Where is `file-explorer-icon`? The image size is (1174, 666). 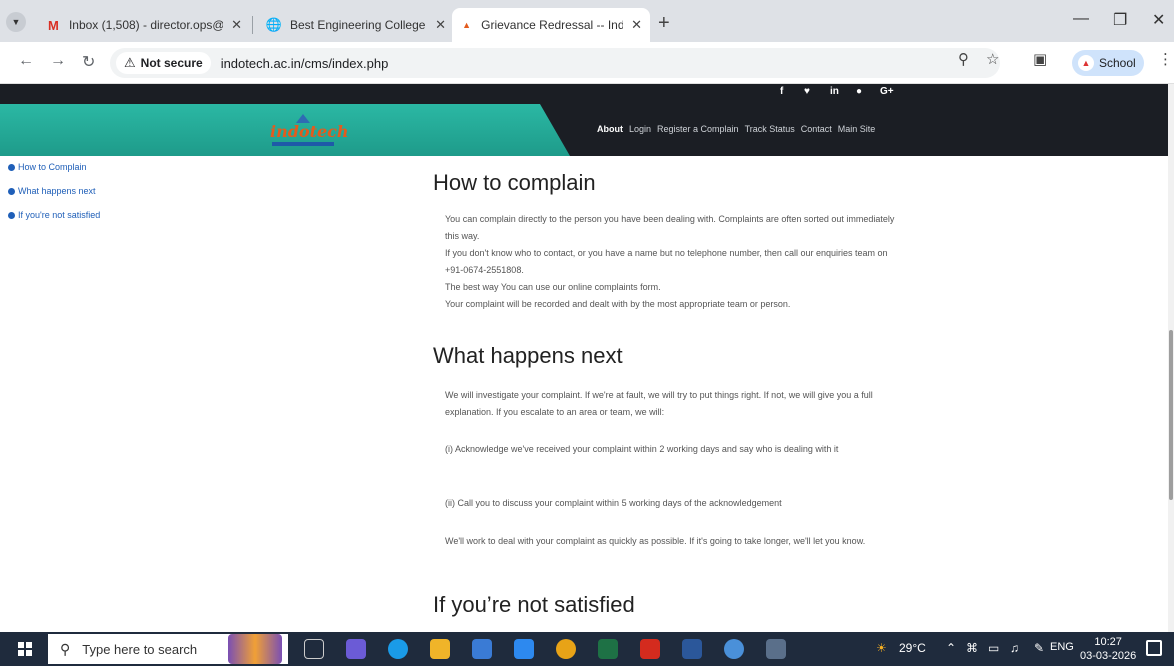 file-explorer-icon is located at coordinates (440, 649).